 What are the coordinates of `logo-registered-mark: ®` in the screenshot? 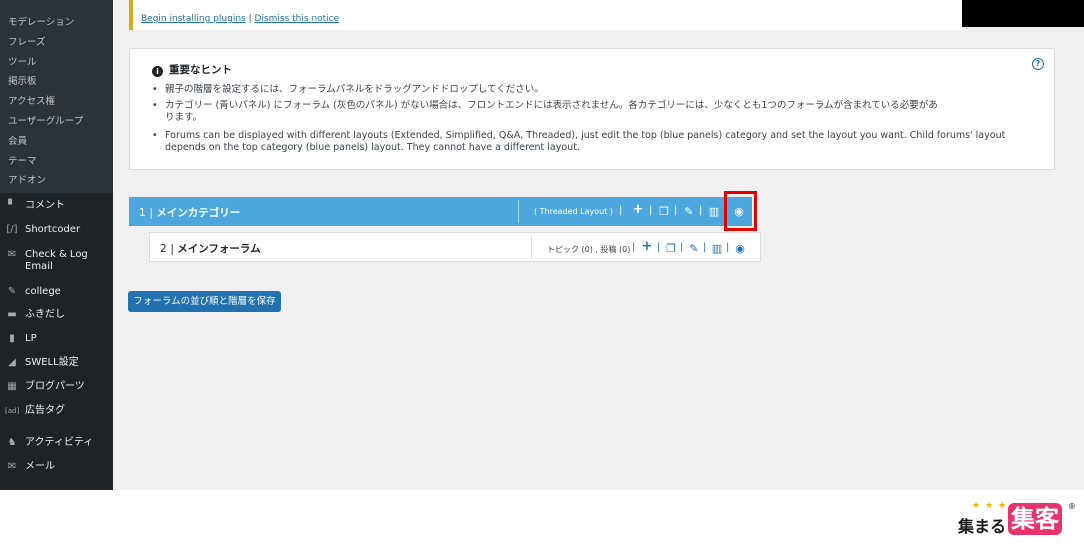 It's located at (1072, 506).